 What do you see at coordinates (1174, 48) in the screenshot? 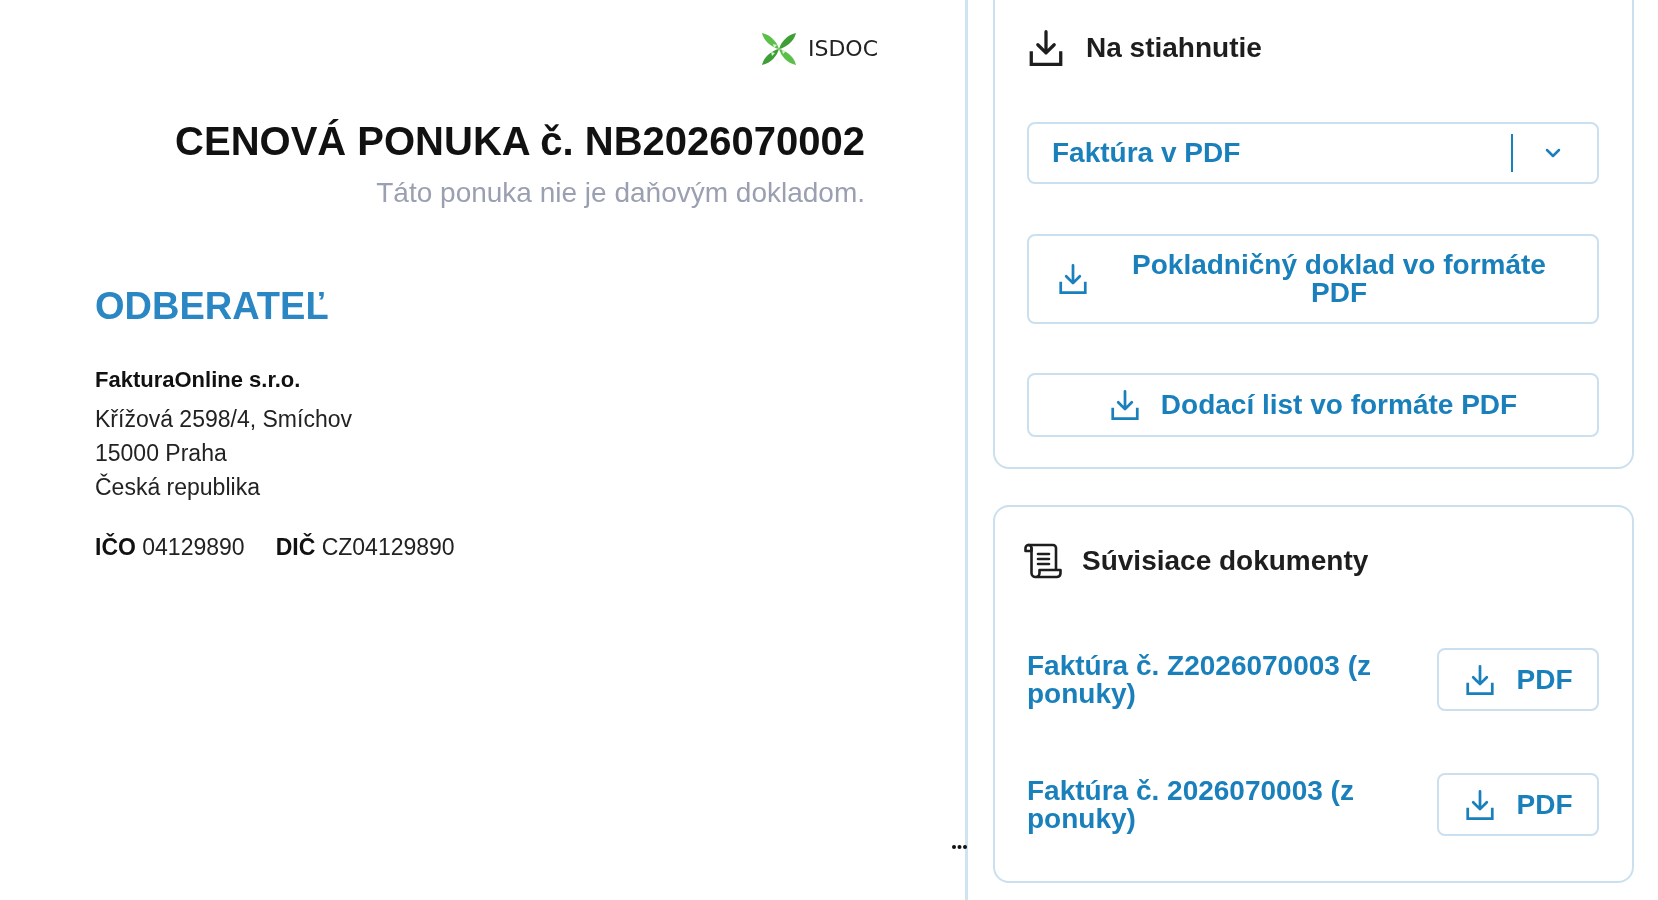
I see `panel-heading: Na stiahnutie` at bounding box center [1174, 48].